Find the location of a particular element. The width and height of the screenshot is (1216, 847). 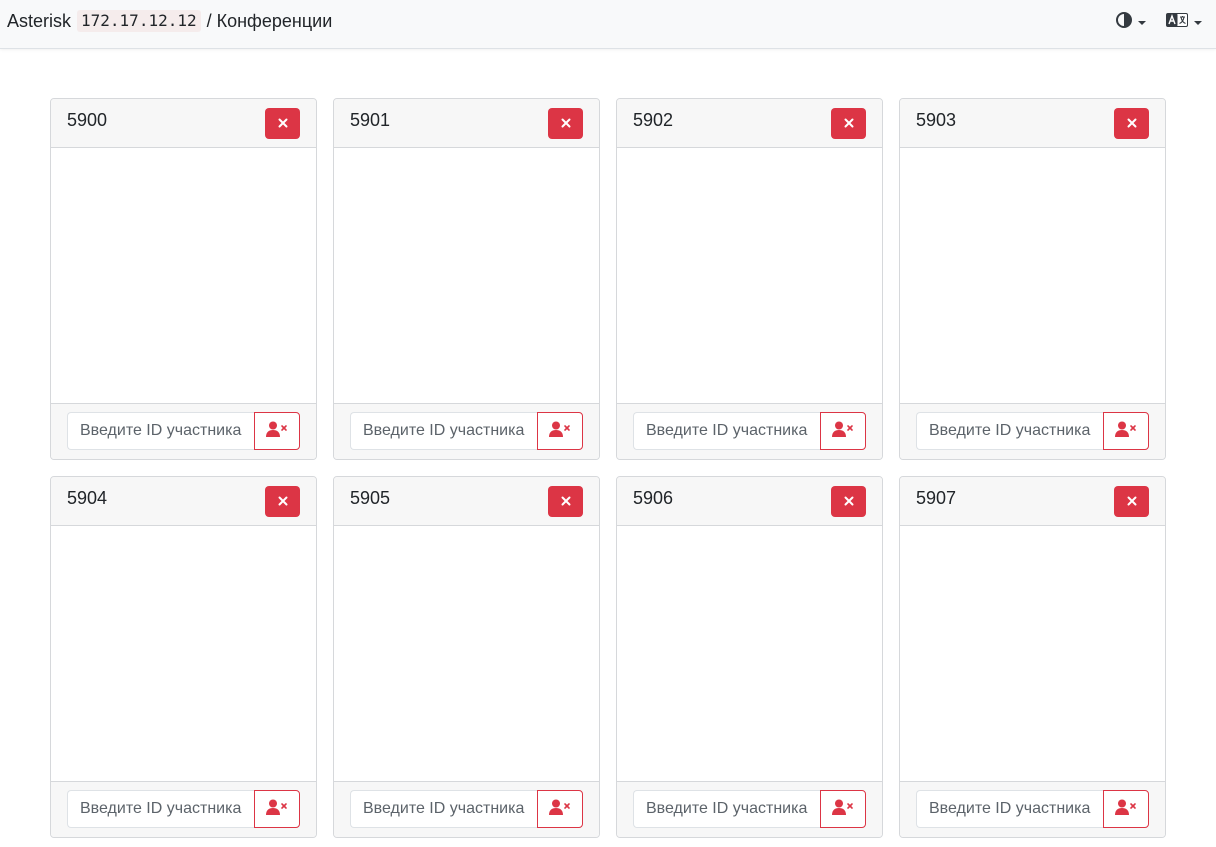

conference-card-header: 5904 is located at coordinates (183, 501).